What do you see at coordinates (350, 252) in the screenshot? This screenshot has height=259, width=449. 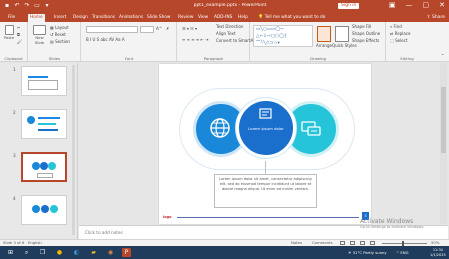 I see `sun-icon: ☀` at bounding box center [350, 252].